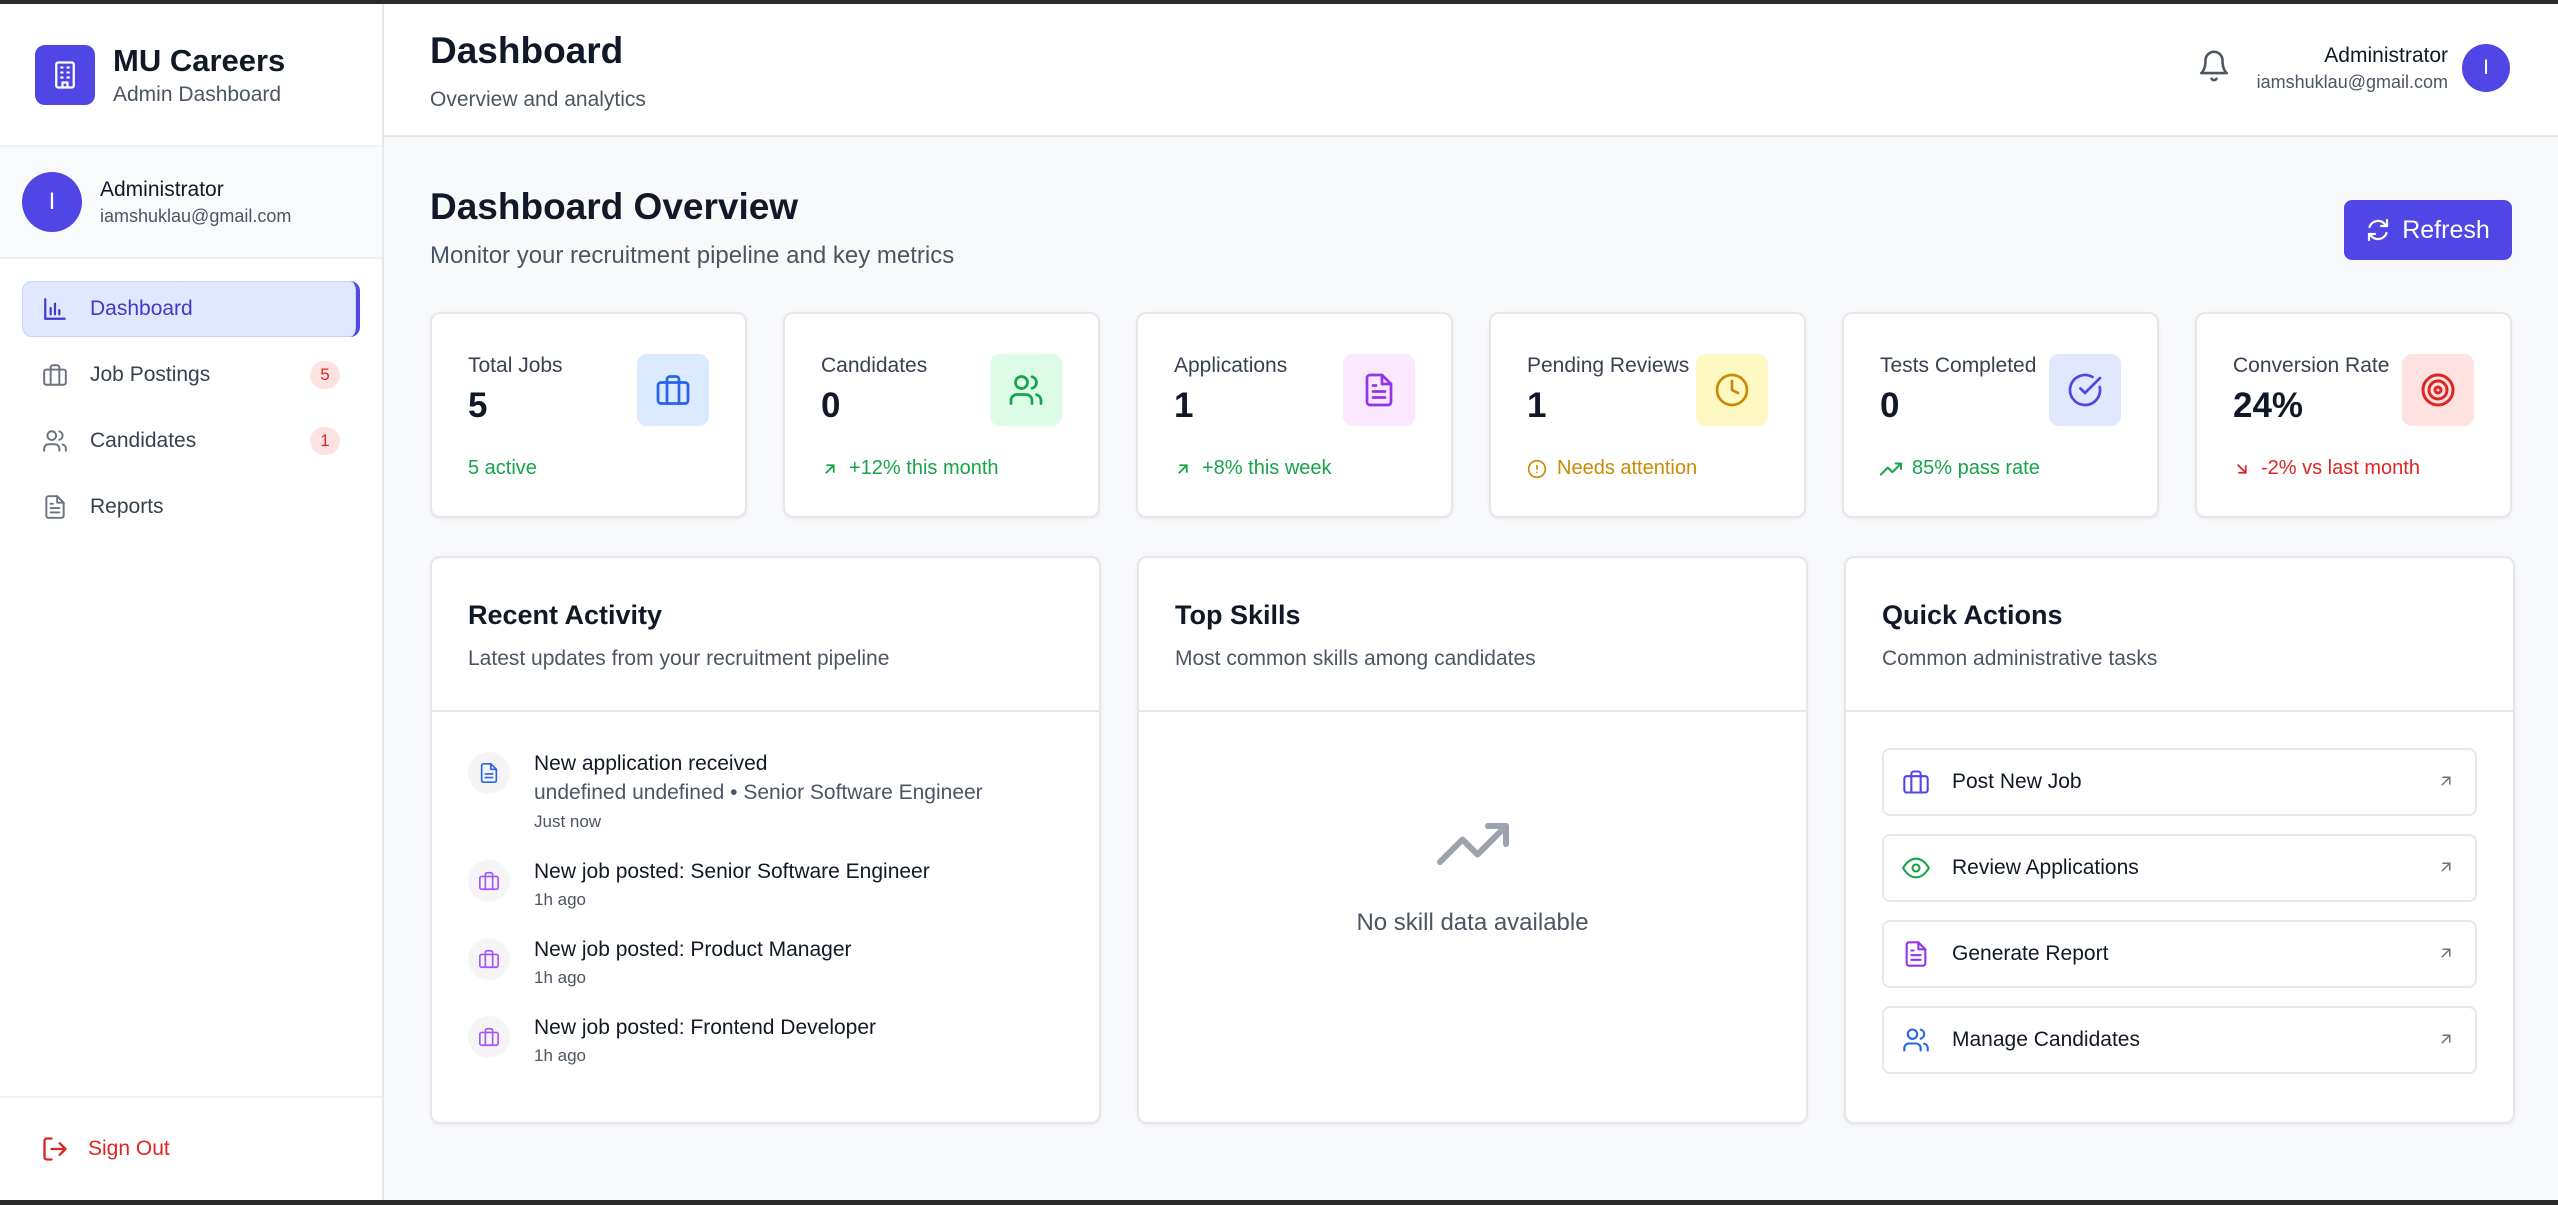 The height and width of the screenshot is (1205, 2558). I want to click on count-badge: 1, so click(325, 441).